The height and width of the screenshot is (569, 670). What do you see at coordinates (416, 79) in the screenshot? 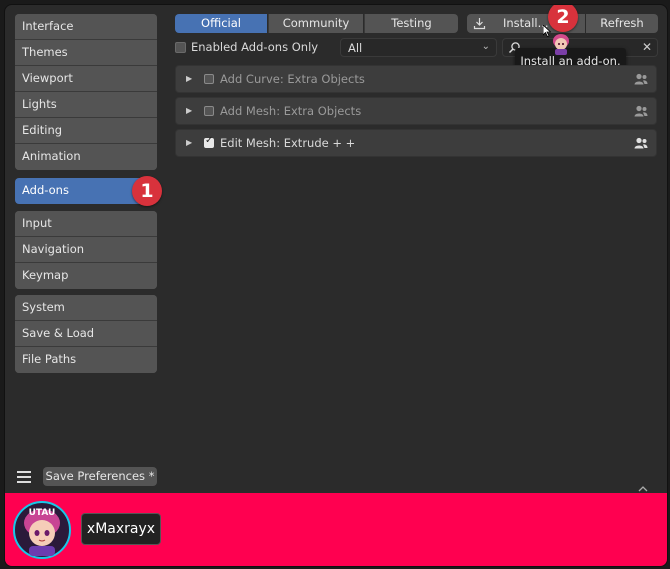
I see `addon-row-add-curve: ▶ Add Curve: Extra Objects` at bounding box center [416, 79].